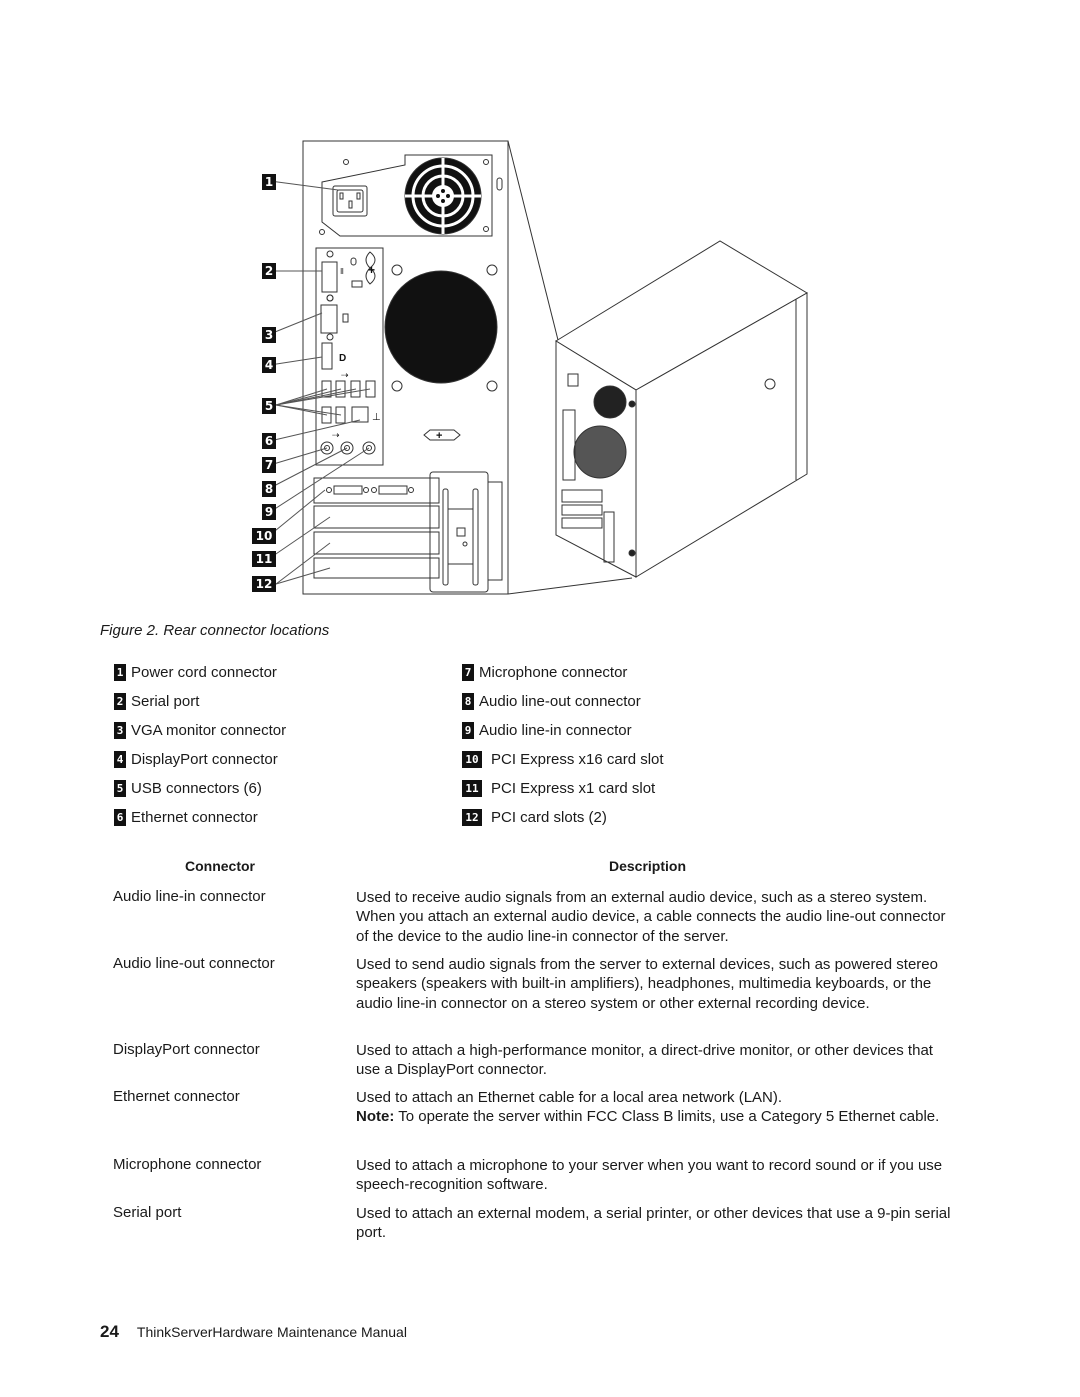  What do you see at coordinates (220, 866) in the screenshot?
I see `column-header-connector: Connector` at bounding box center [220, 866].